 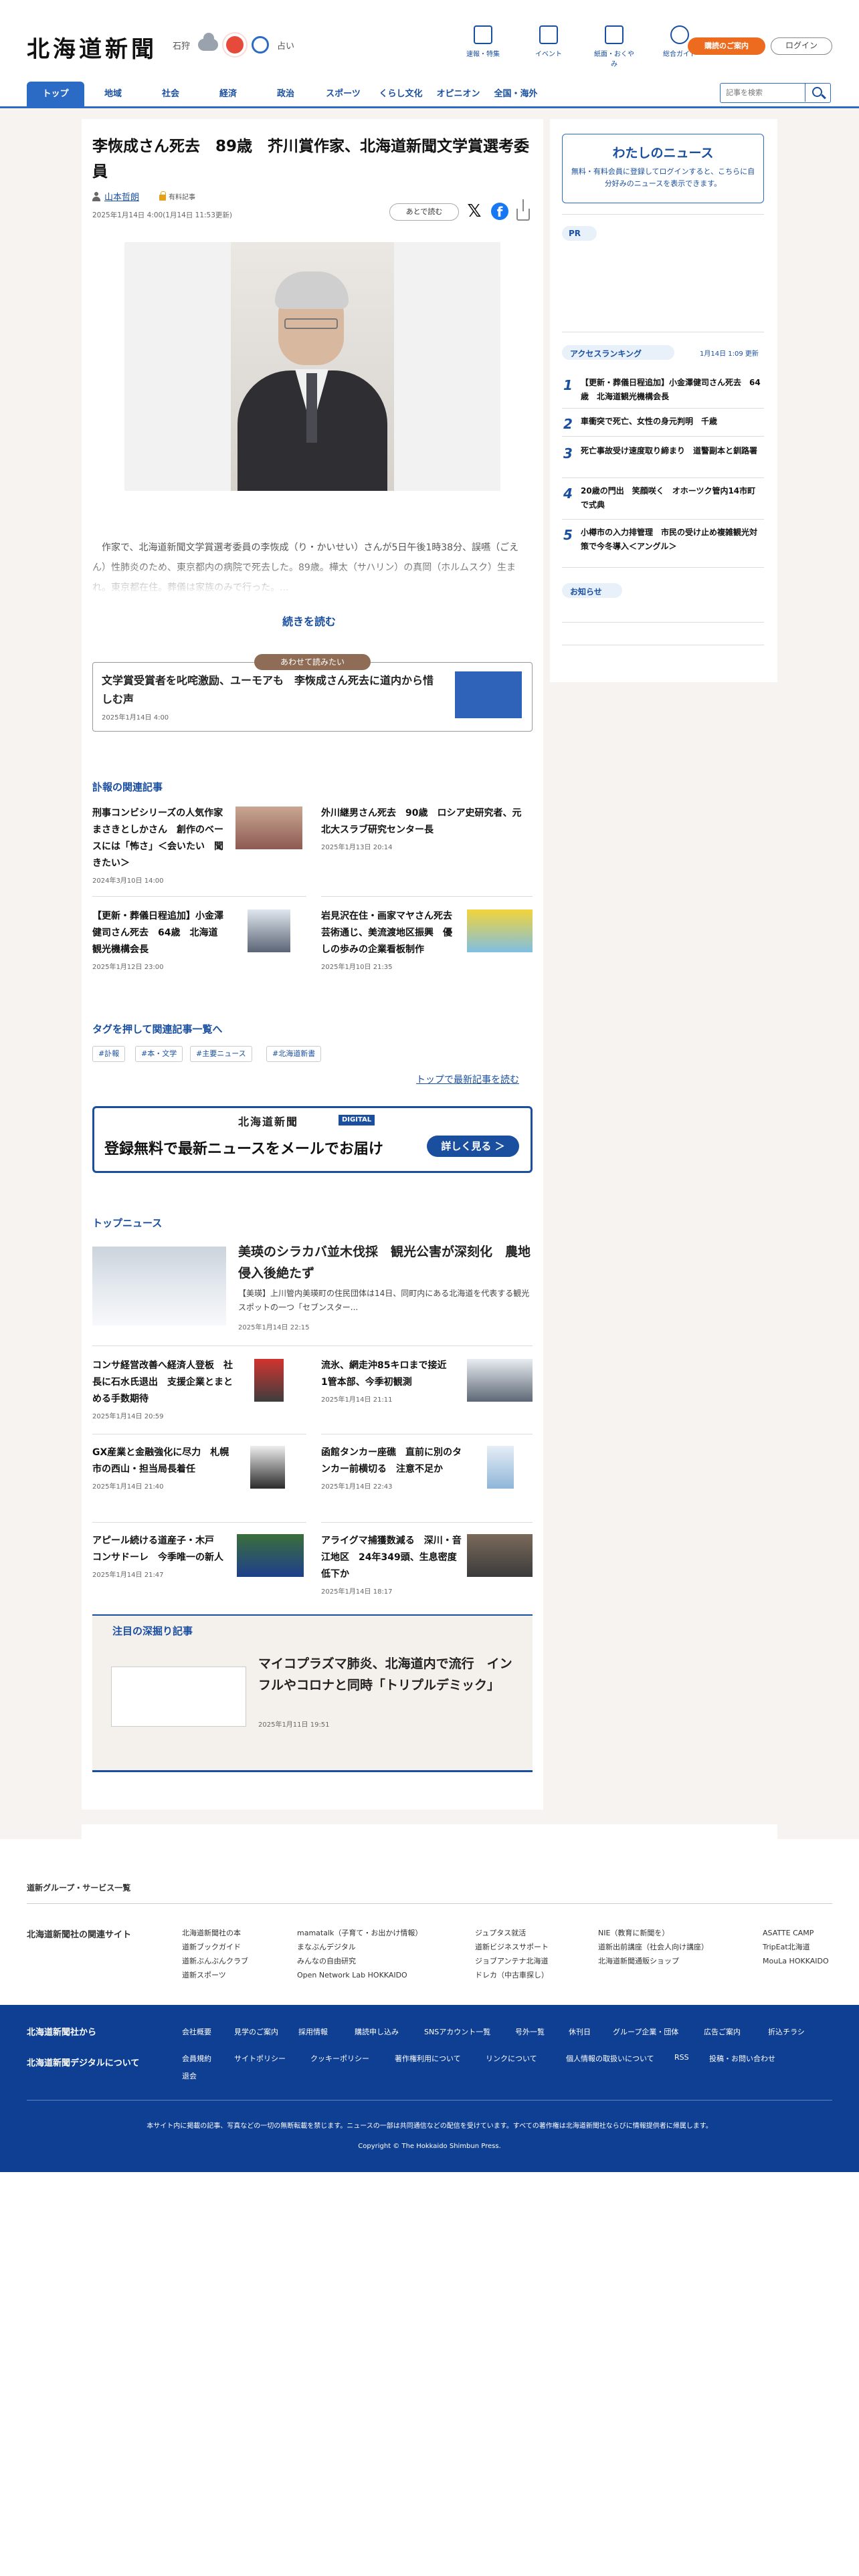 I want to click on tag-hokkaido-books: #北海道新書, so click(x=294, y=1054).